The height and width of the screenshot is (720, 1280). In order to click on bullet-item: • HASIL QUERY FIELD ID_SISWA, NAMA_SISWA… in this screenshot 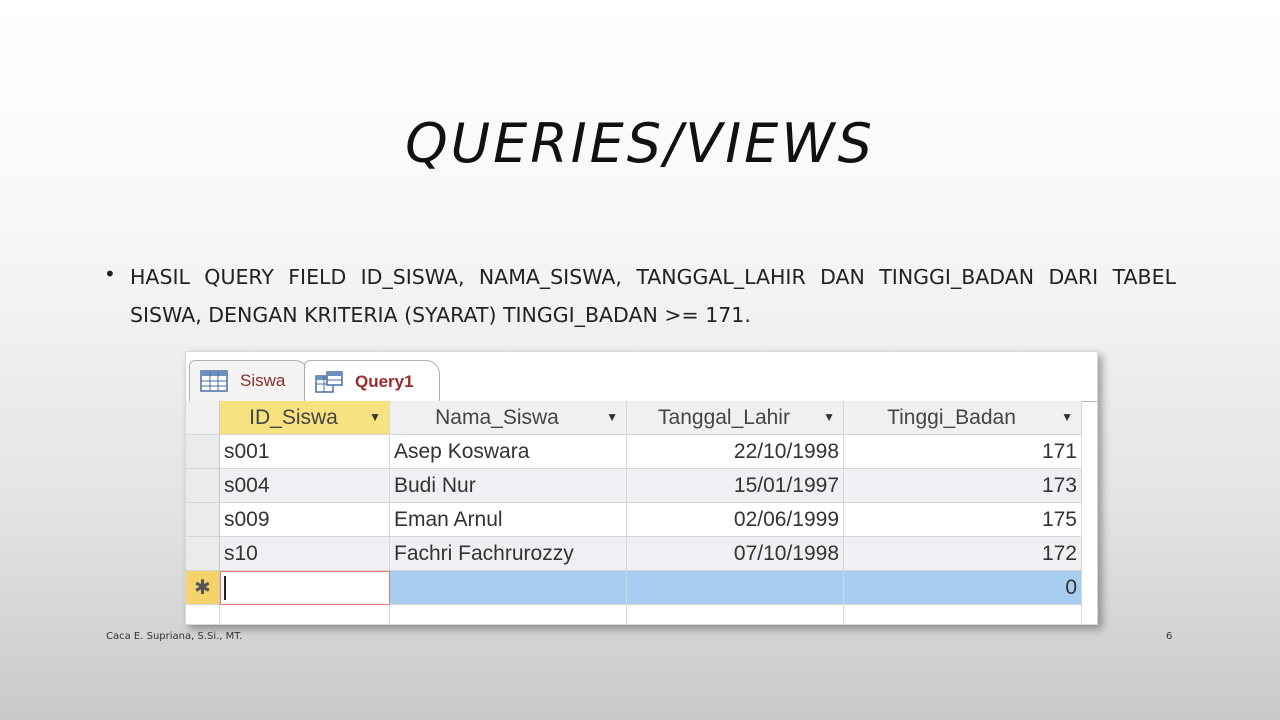, I will do `click(640, 296)`.